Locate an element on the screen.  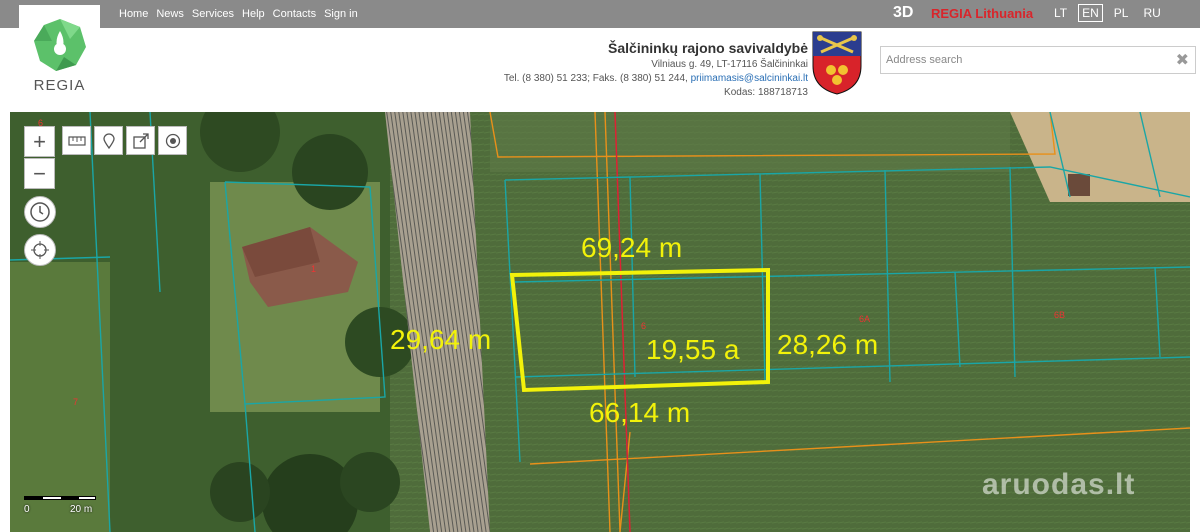
marker-button is located at coordinates (108, 140).